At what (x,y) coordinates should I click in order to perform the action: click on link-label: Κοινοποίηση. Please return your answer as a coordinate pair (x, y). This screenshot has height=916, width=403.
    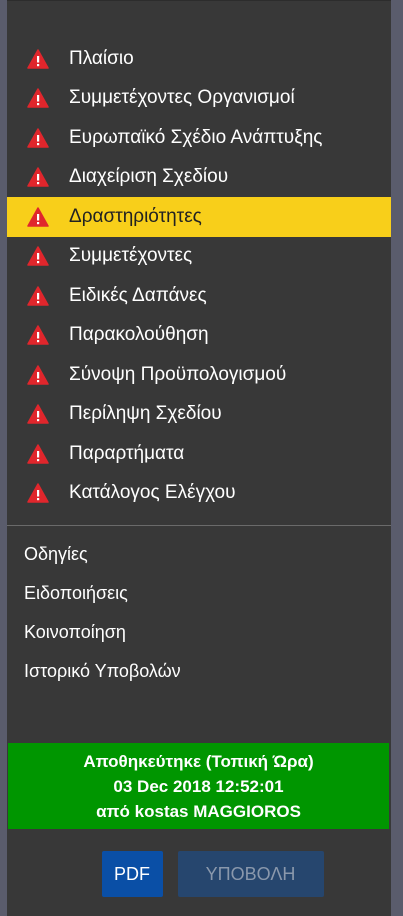
    Looking at the image, I should click on (75, 632).